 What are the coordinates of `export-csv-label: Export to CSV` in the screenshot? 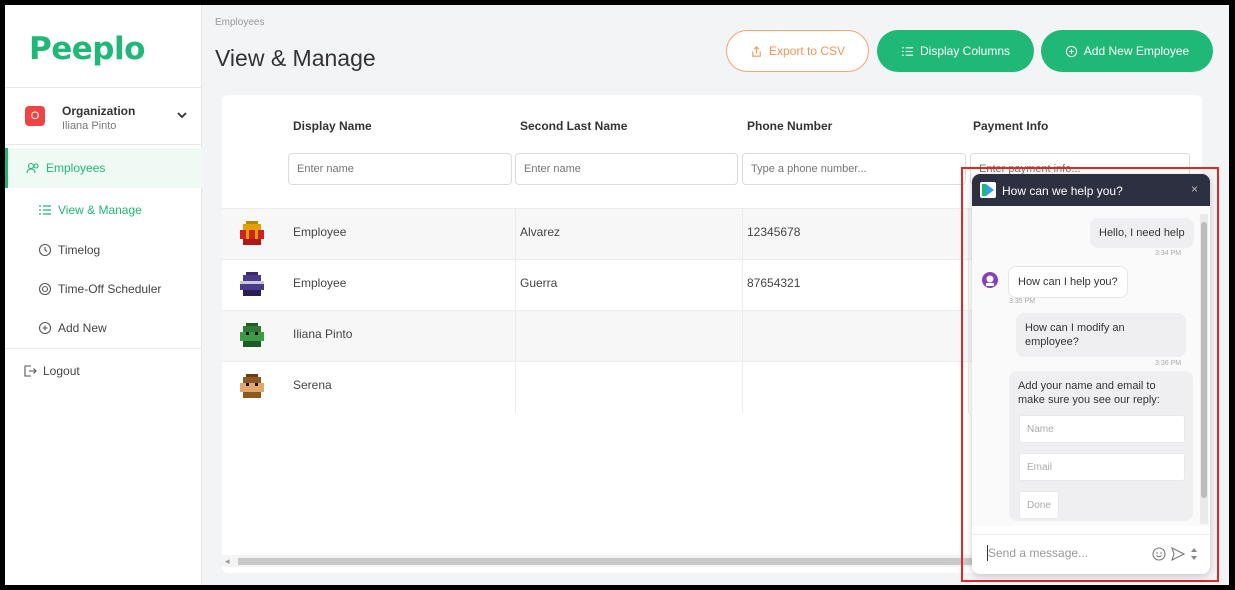 It's located at (807, 51).